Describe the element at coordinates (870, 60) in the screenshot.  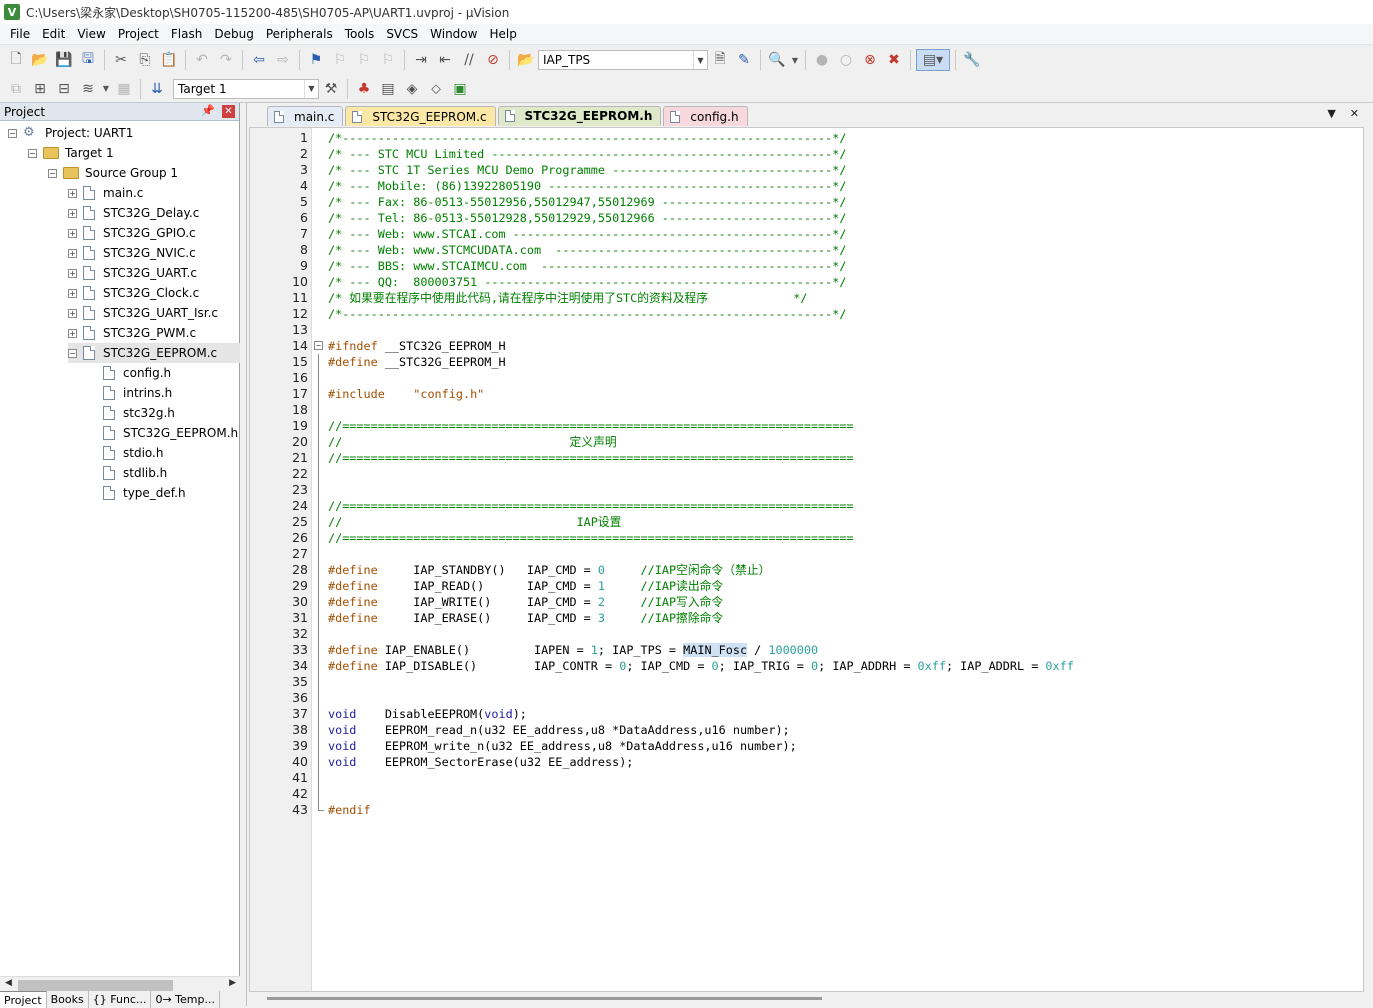
I see `disable-all-breakpoints-icon: ⊗` at that location.